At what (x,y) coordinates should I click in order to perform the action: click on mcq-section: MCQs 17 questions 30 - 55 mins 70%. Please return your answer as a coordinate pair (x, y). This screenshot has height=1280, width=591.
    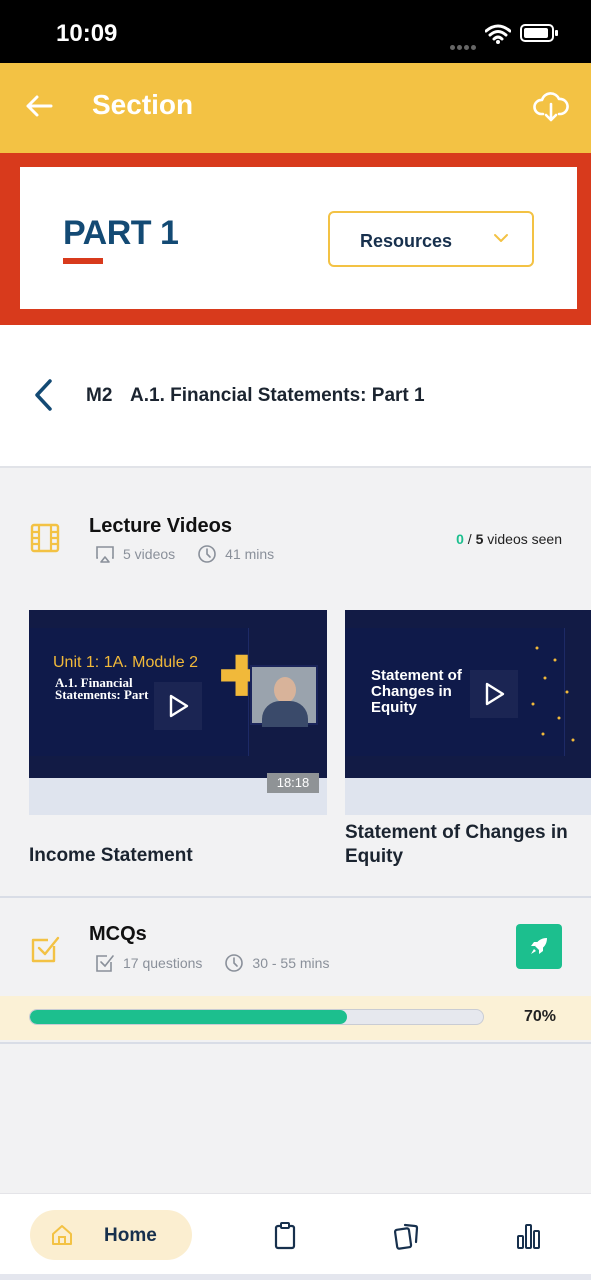
    Looking at the image, I should click on (295, 971).